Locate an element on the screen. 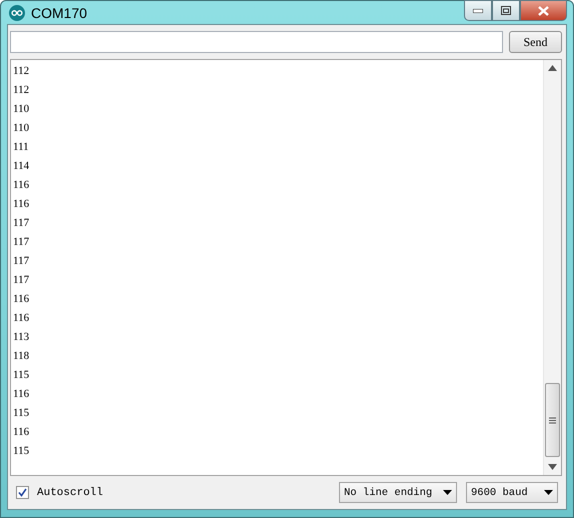 This screenshot has width=574, height=518. line-ending-dropdown: No line ending is located at coordinates (398, 492).